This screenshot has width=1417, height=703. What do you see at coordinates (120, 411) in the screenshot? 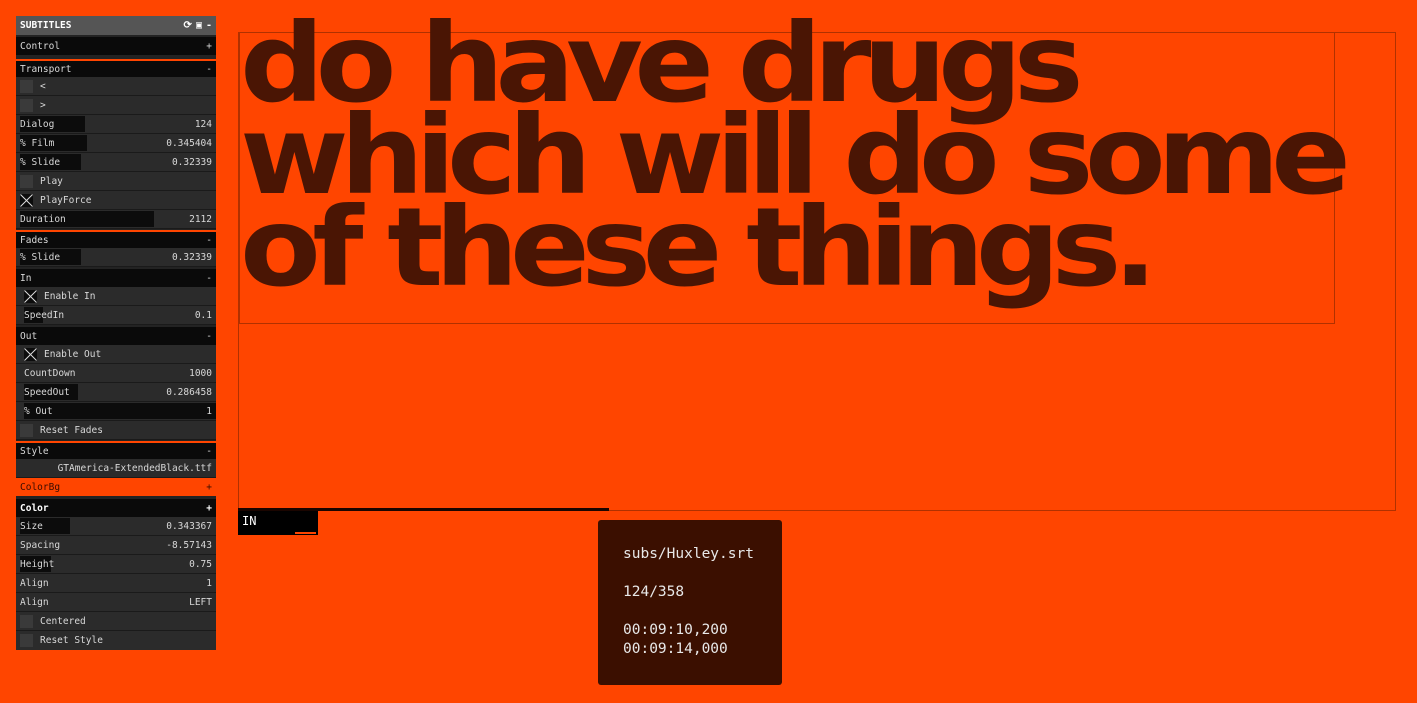
I see `slider-fill` at bounding box center [120, 411].